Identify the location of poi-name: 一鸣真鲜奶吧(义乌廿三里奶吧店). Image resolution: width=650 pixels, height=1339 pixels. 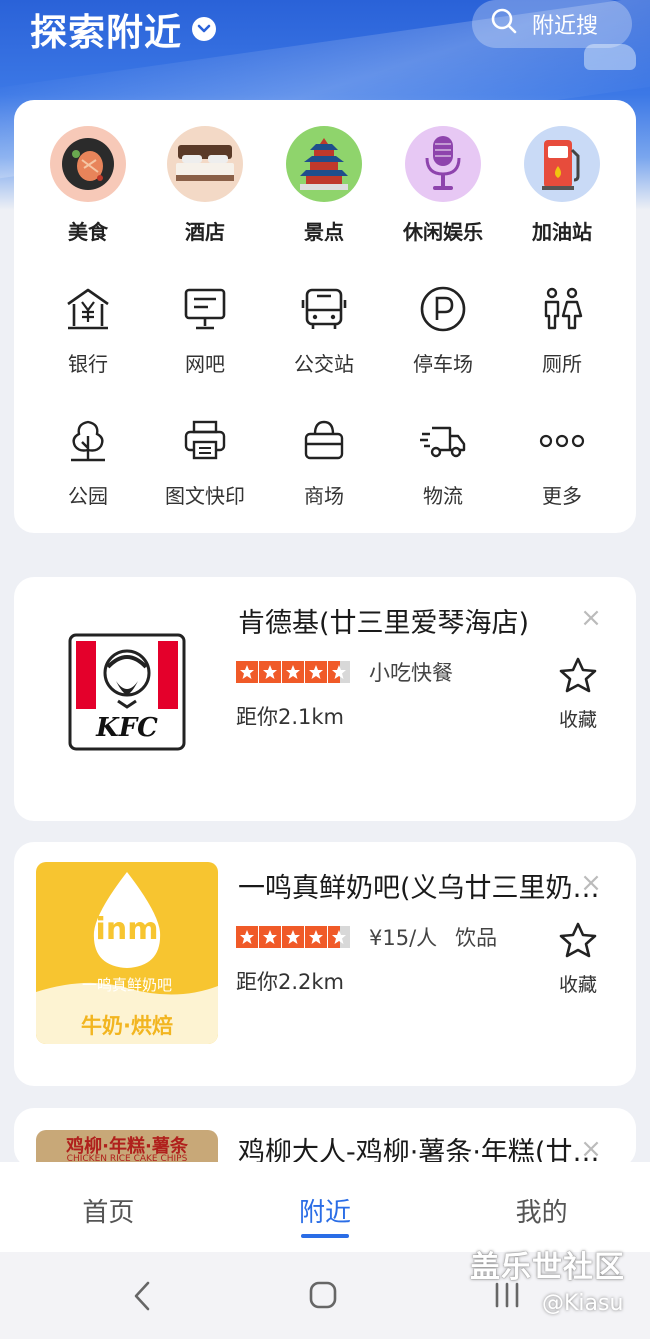
(419, 885).